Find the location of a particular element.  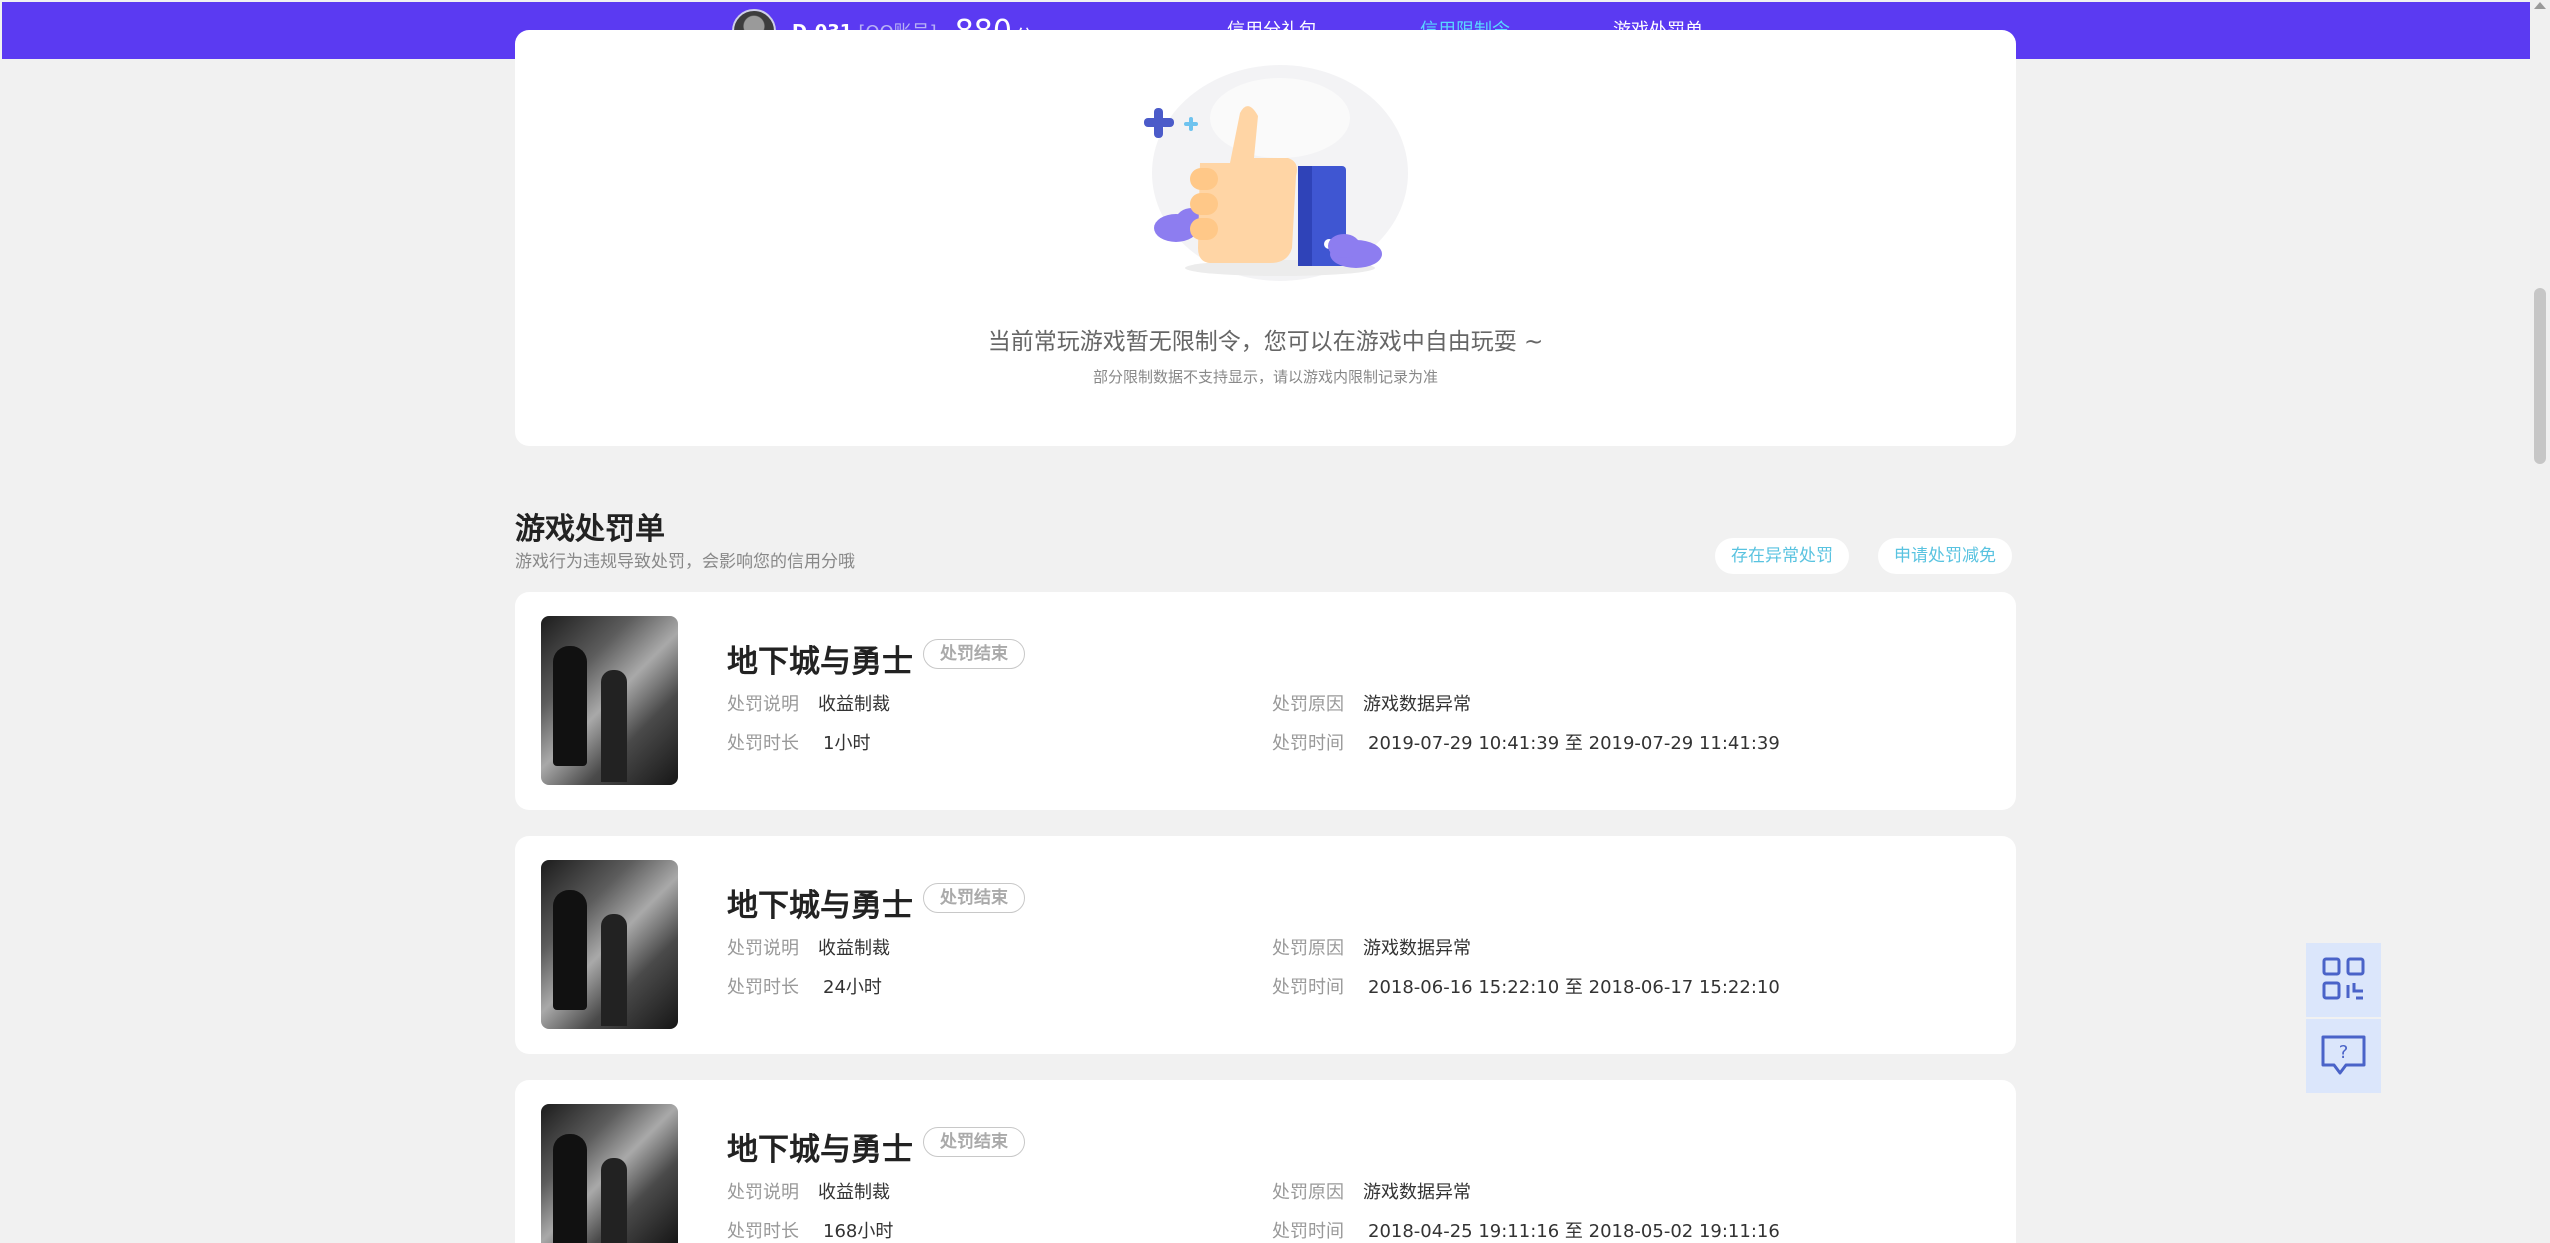

qr-code-icon is located at coordinates (2343, 978).